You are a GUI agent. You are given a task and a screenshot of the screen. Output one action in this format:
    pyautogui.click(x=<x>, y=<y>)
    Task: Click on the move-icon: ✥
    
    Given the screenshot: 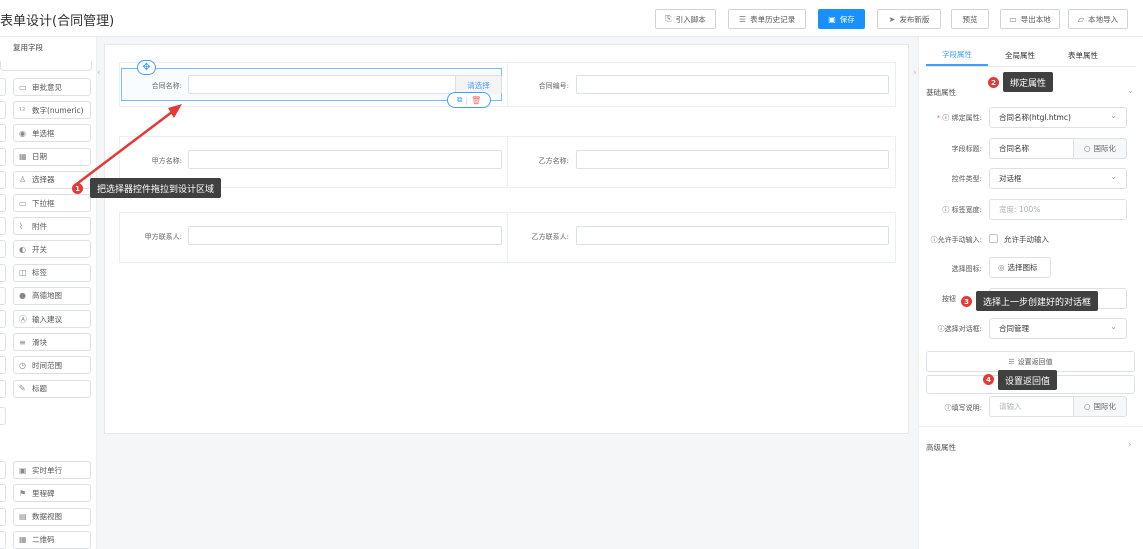 What is the action you would take?
    pyautogui.click(x=146, y=67)
    